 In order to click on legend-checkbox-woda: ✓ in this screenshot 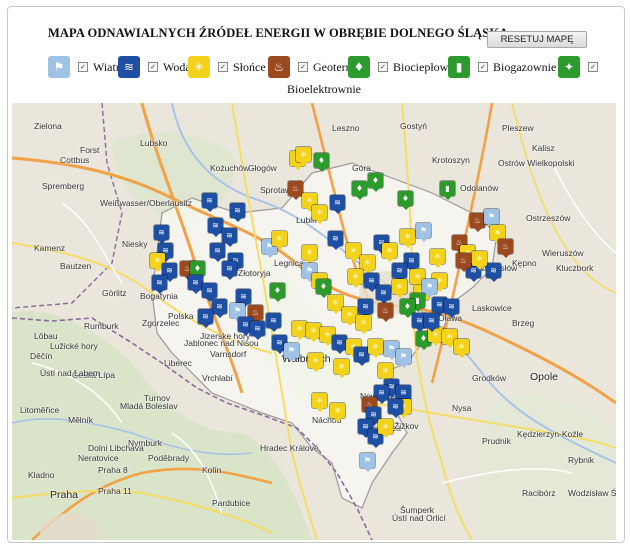, I will do `click(153, 67)`.